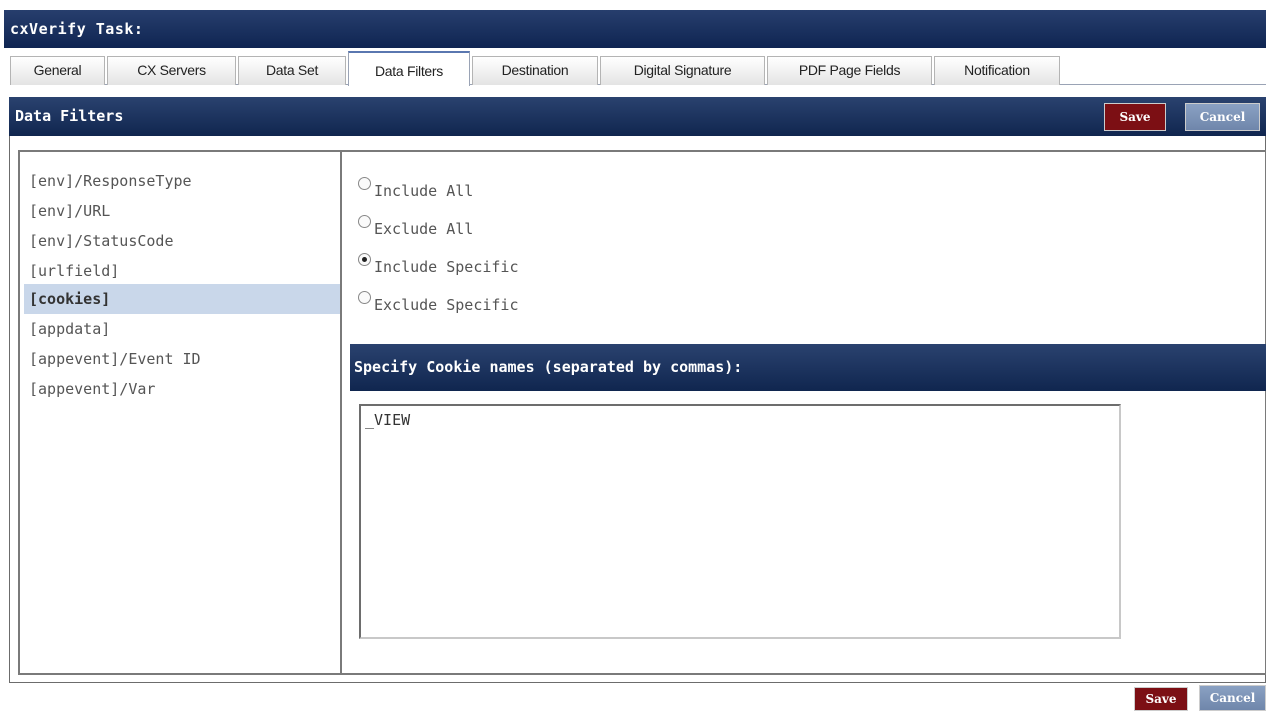  Describe the element at coordinates (446, 267) in the screenshot. I see `radio-include-specific-label: Include Specific` at that location.